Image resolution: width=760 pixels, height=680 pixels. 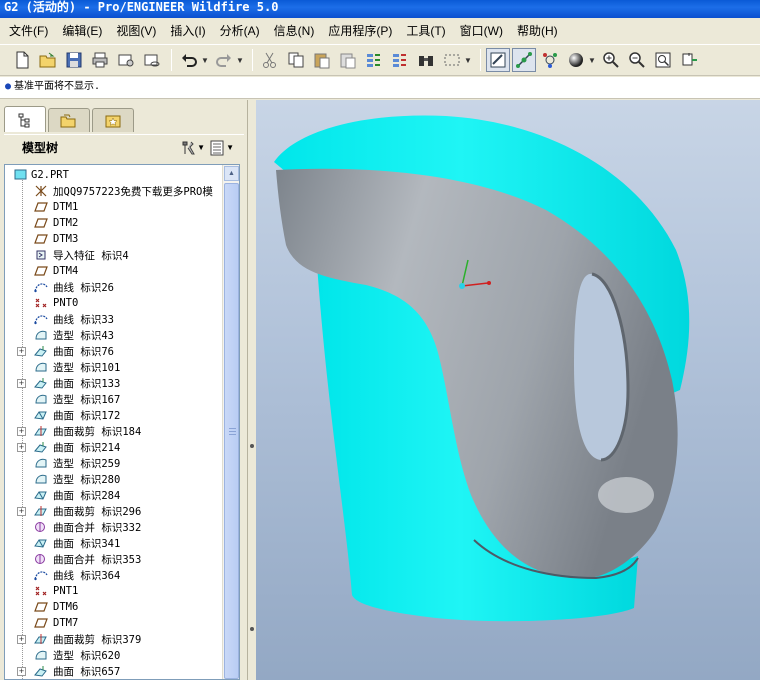 I want to click on tree-item: + 曲面 标识657, so click(x=114, y=671).